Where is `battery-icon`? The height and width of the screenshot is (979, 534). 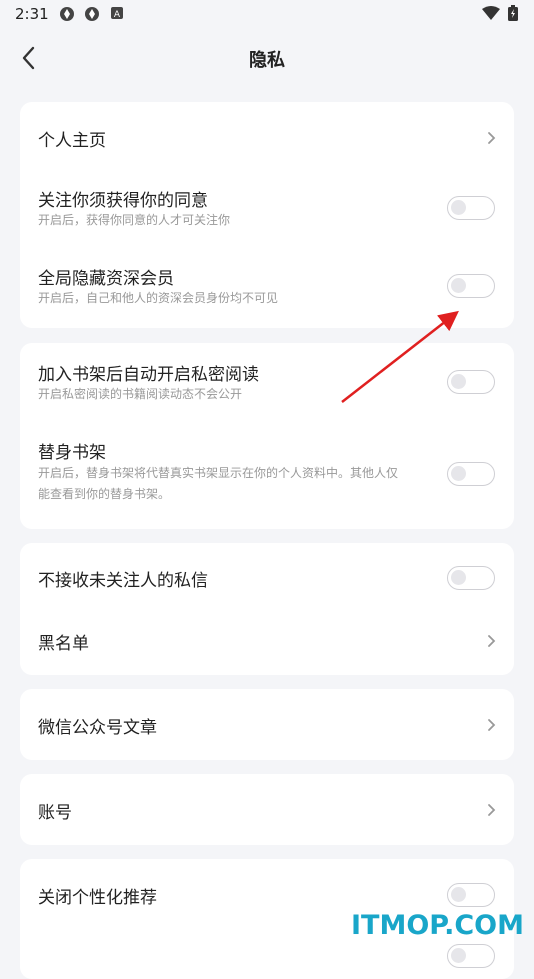
battery-icon is located at coordinates (513, 13).